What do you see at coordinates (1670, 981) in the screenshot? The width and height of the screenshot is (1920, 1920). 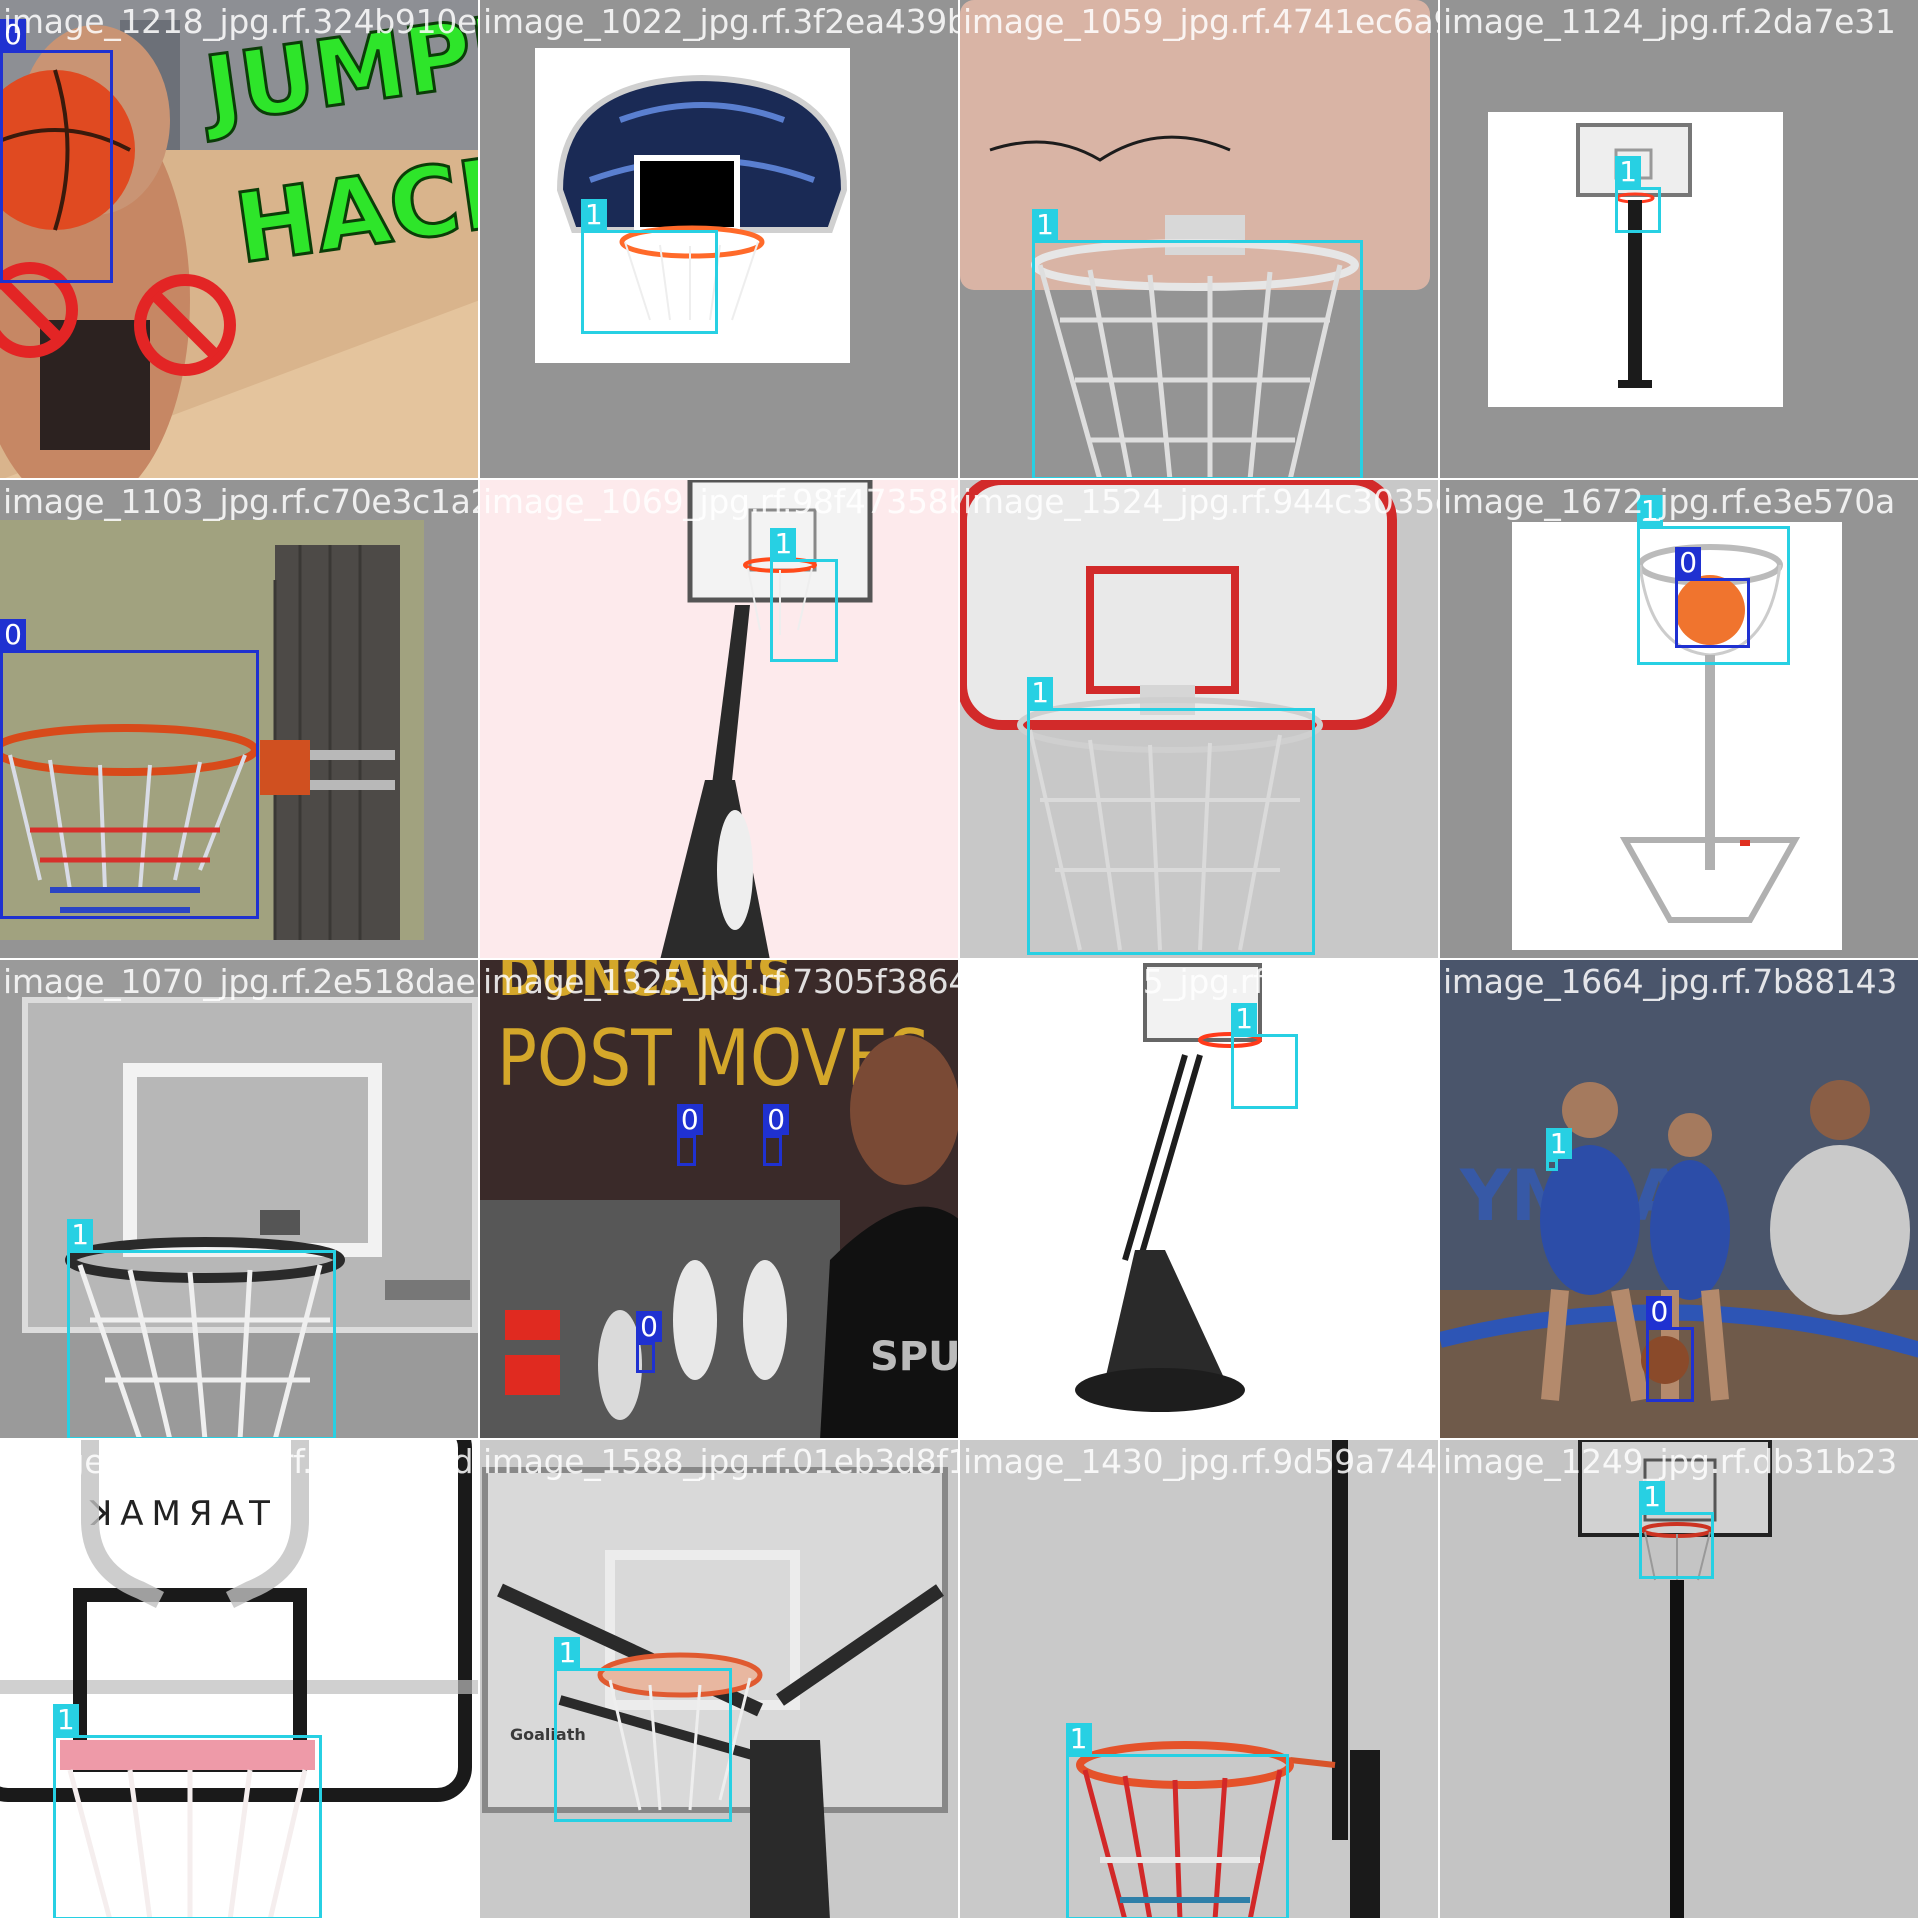 I see `tile-filename-label: image_1664_jpg.rf.7b88143` at bounding box center [1670, 981].